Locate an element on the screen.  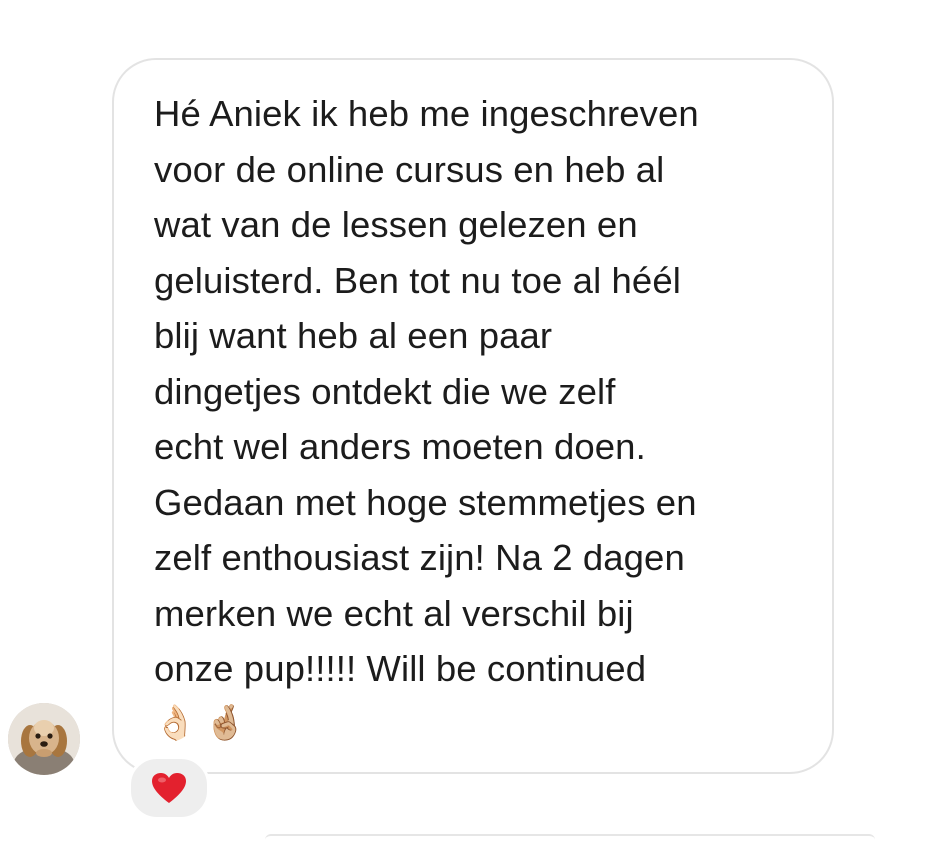
previous-message-fragment is located at coordinates (460, 2).